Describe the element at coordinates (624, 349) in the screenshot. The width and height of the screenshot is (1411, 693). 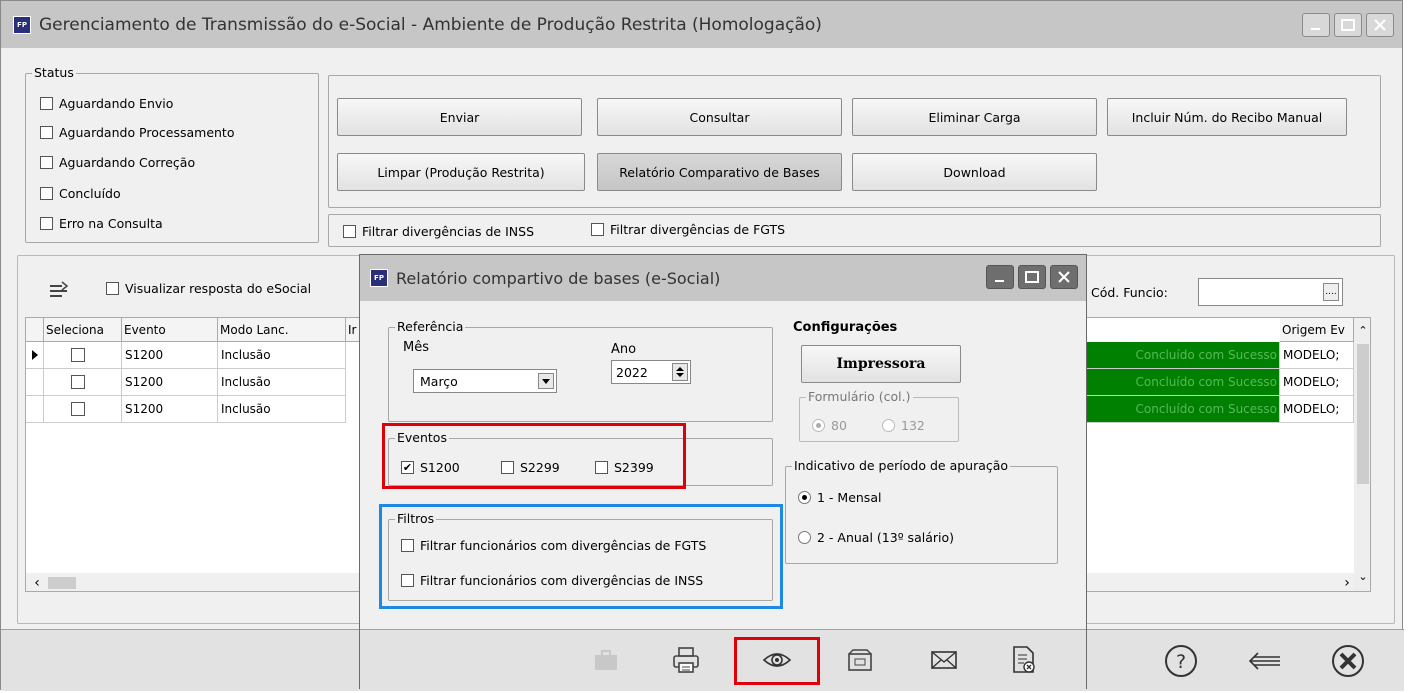
I see `ano-label: Ano` at that location.